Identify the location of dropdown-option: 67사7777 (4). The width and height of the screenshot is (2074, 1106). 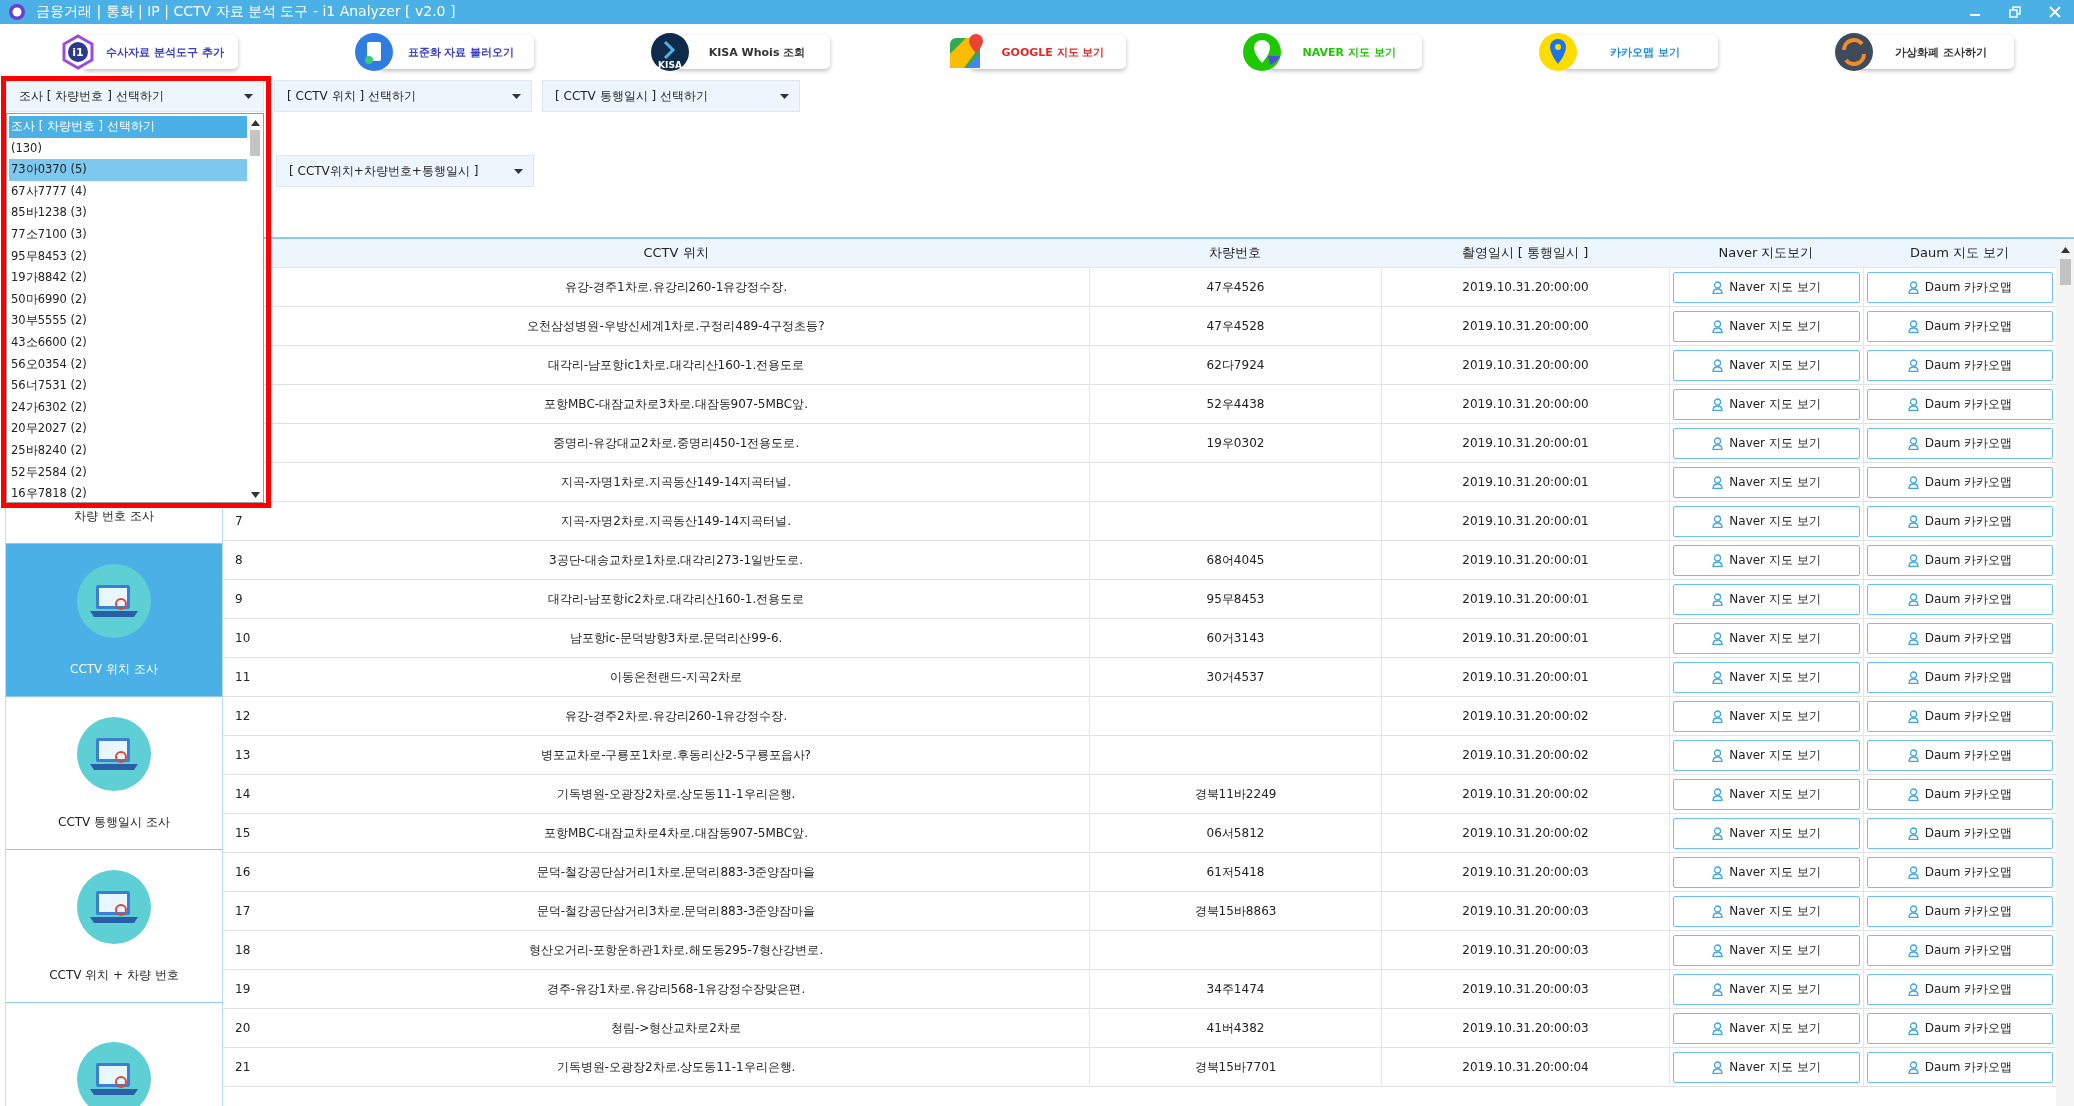
(128, 191).